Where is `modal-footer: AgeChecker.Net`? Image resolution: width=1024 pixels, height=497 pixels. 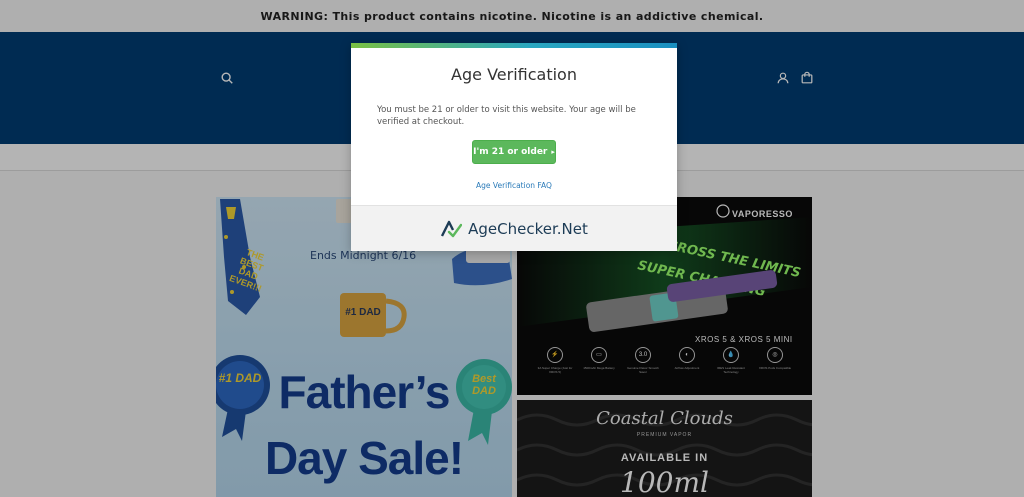
modal-footer: AgeChecker.Net is located at coordinates (514, 228).